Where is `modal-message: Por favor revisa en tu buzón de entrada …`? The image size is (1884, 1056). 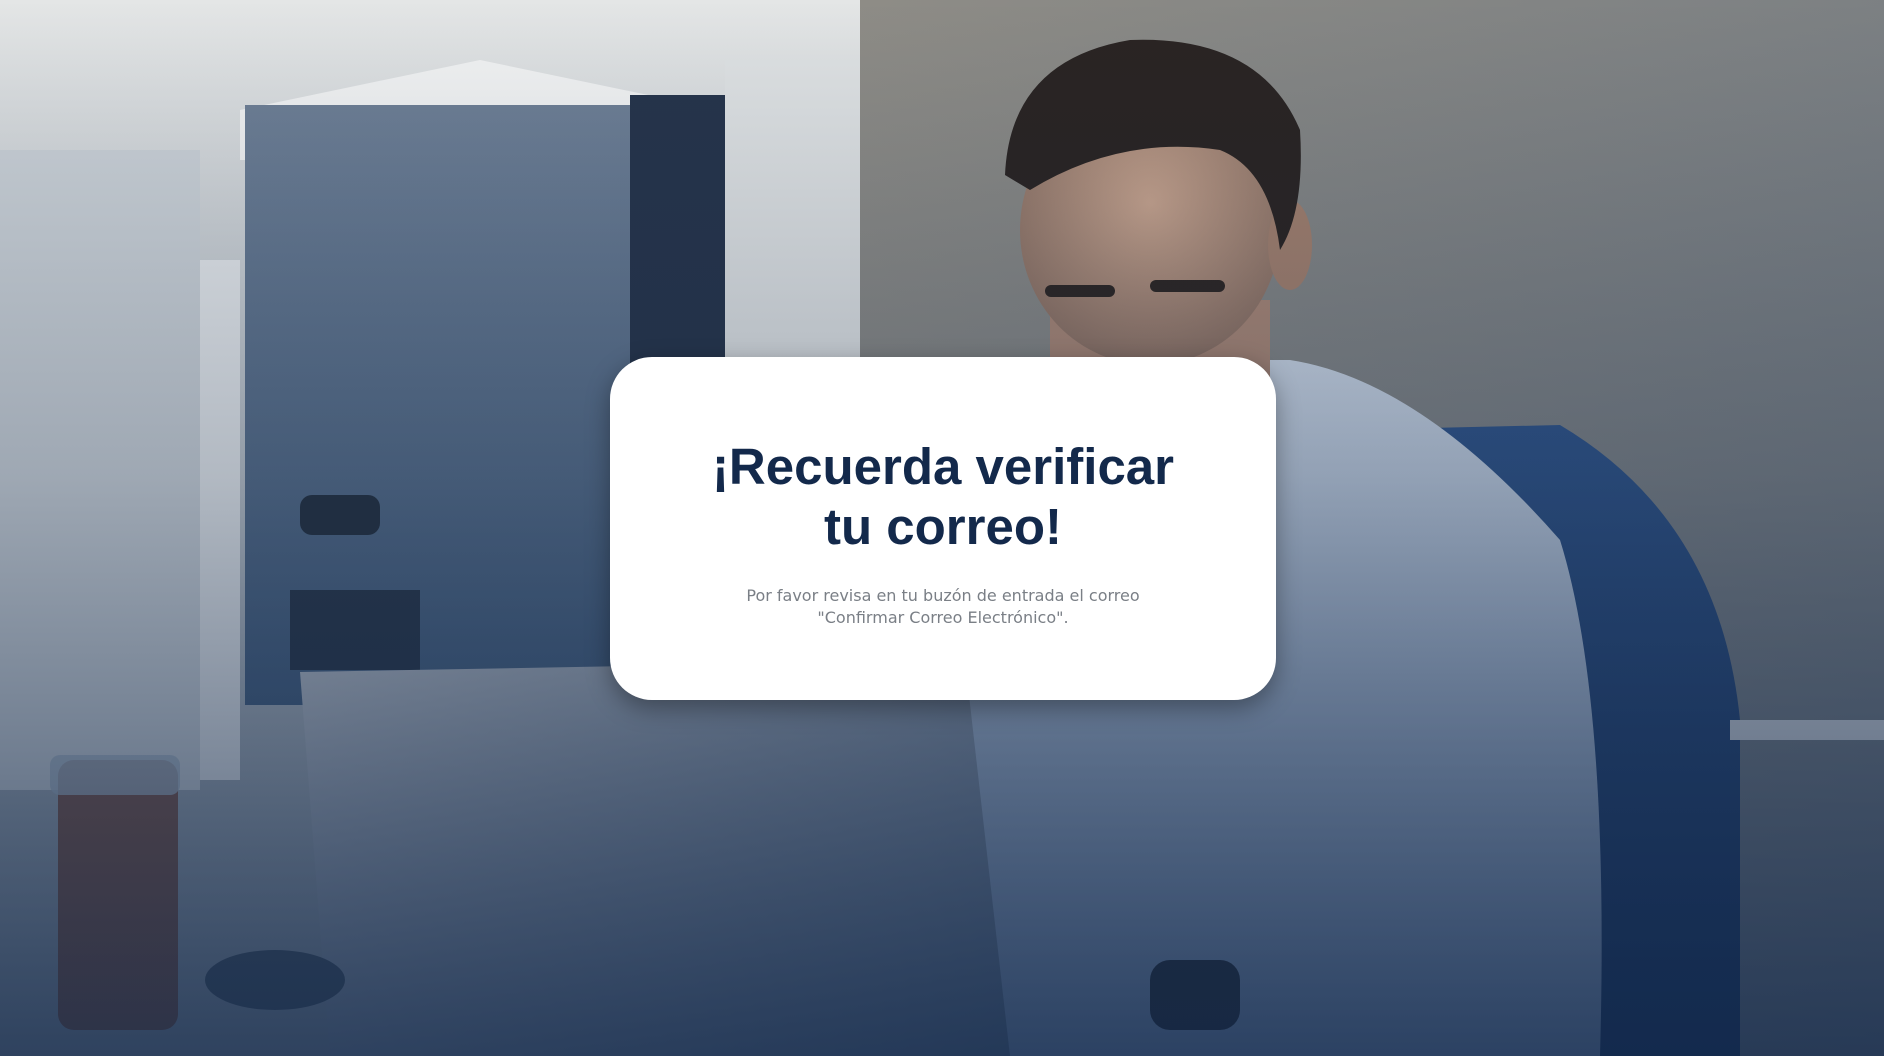
modal-message: Por favor revisa en tu buzón de entrada … is located at coordinates (943, 606).